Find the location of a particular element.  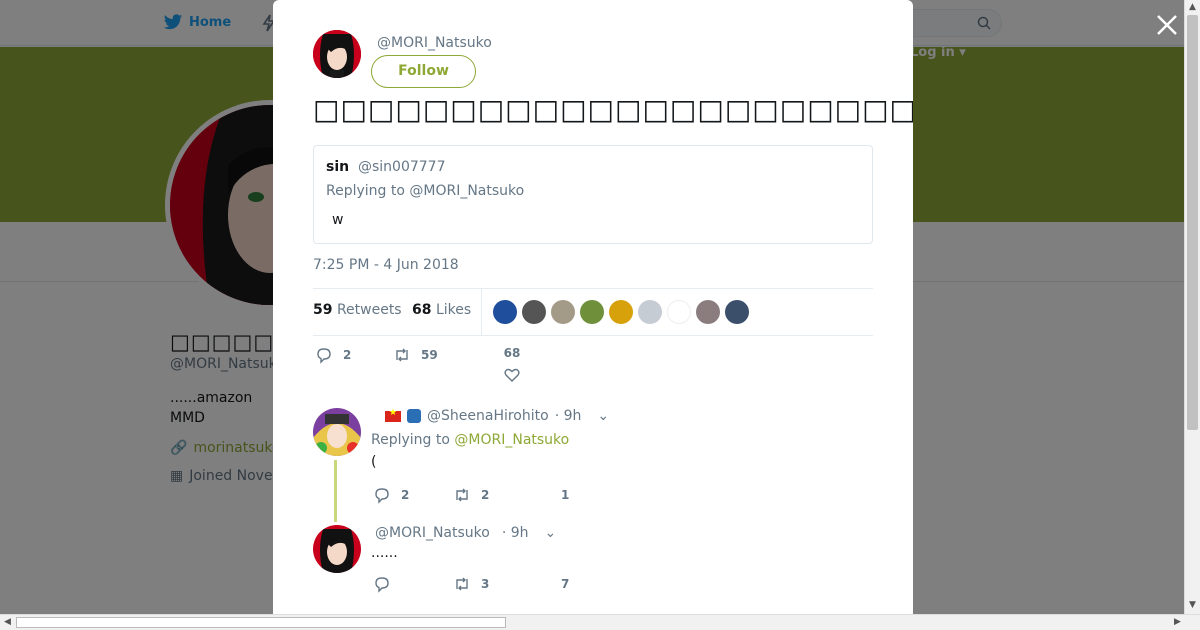

retweets-stat: 59 Retweets is located at coordinates (357, 310).